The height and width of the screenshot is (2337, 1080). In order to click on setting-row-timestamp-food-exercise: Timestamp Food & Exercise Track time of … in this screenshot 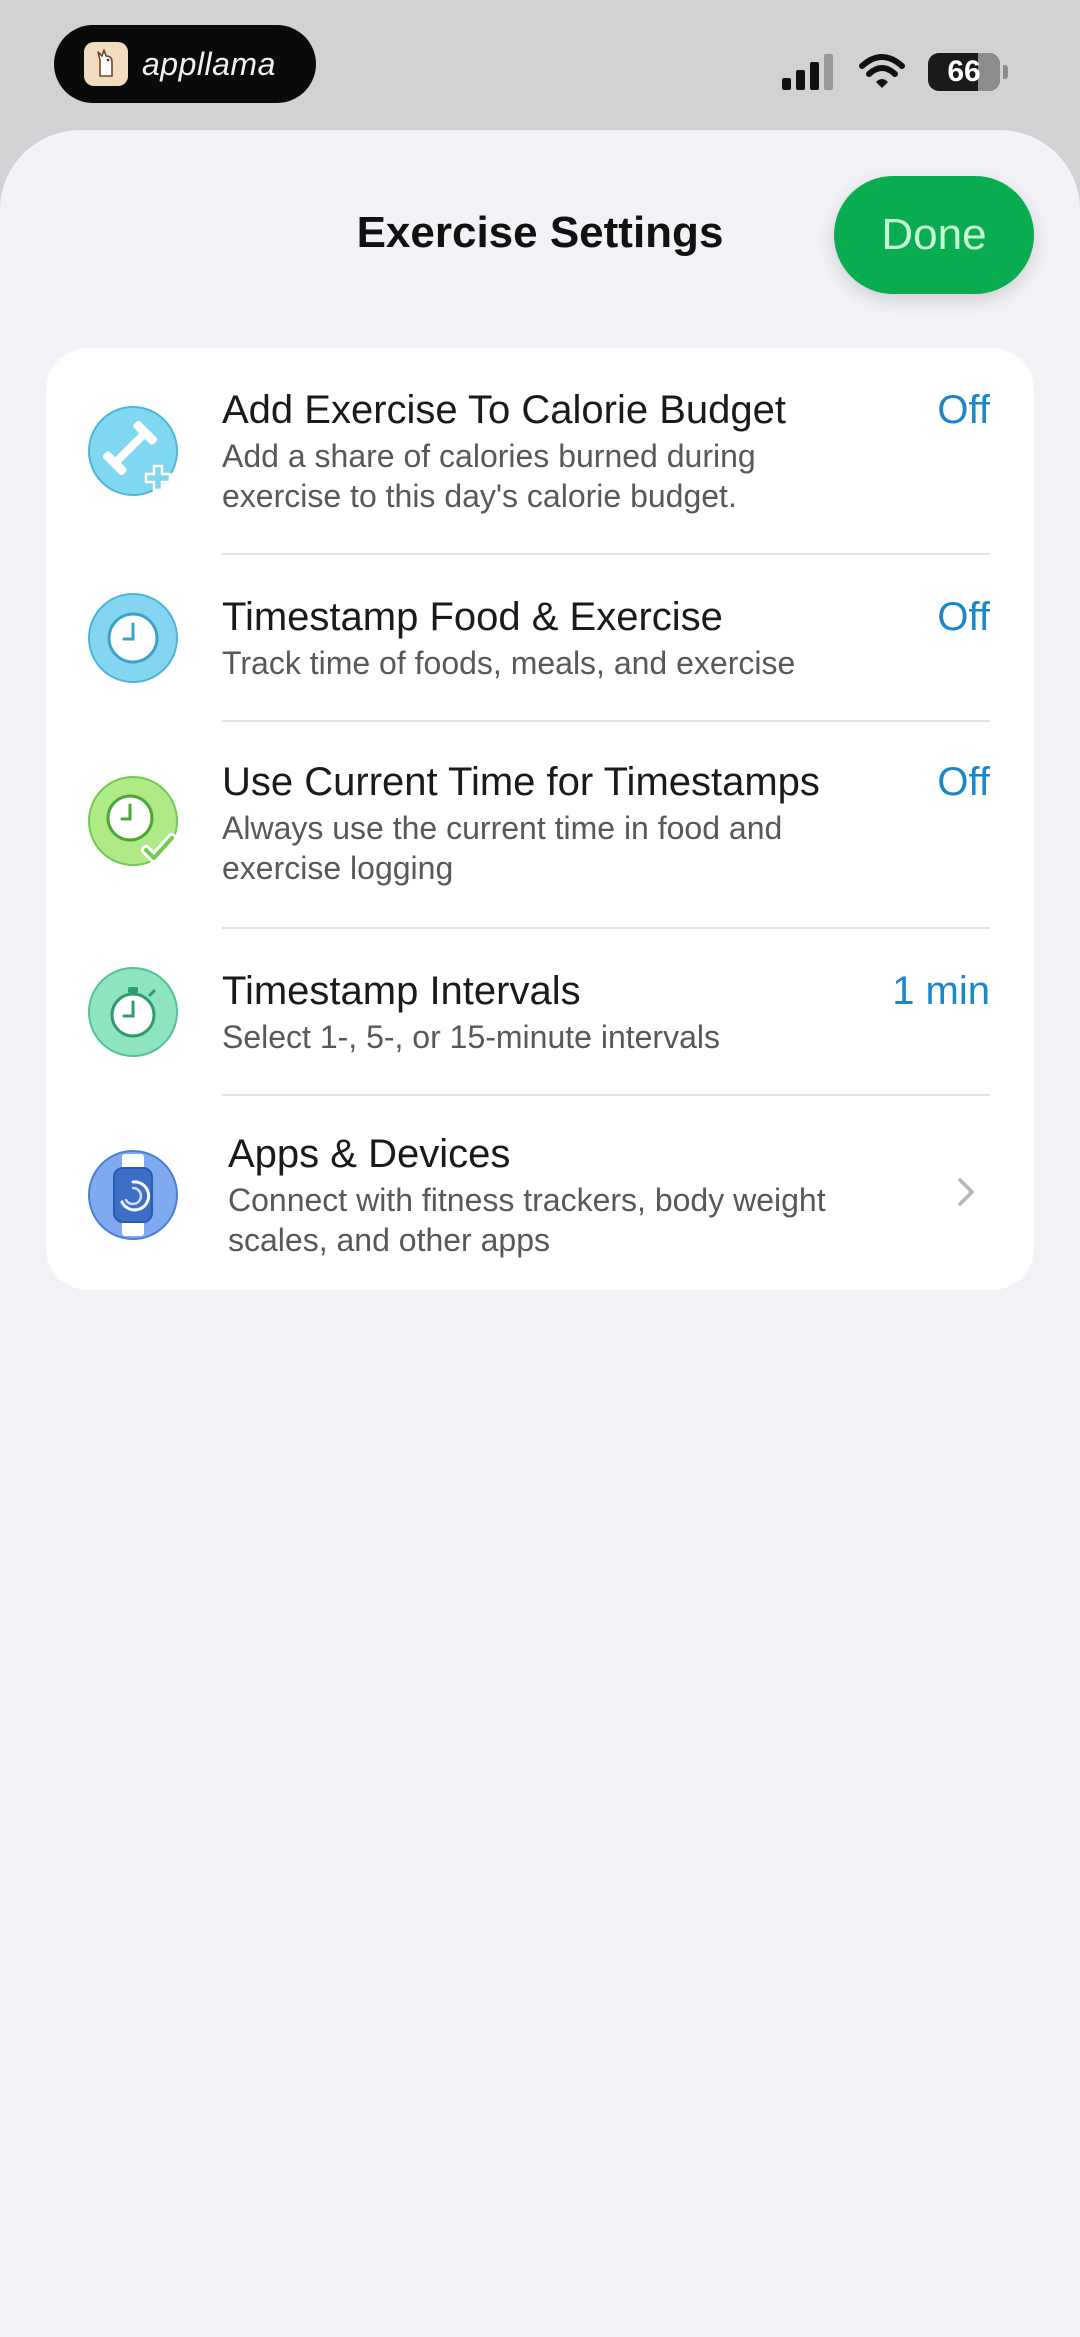, I will do `click(540, 638)`.